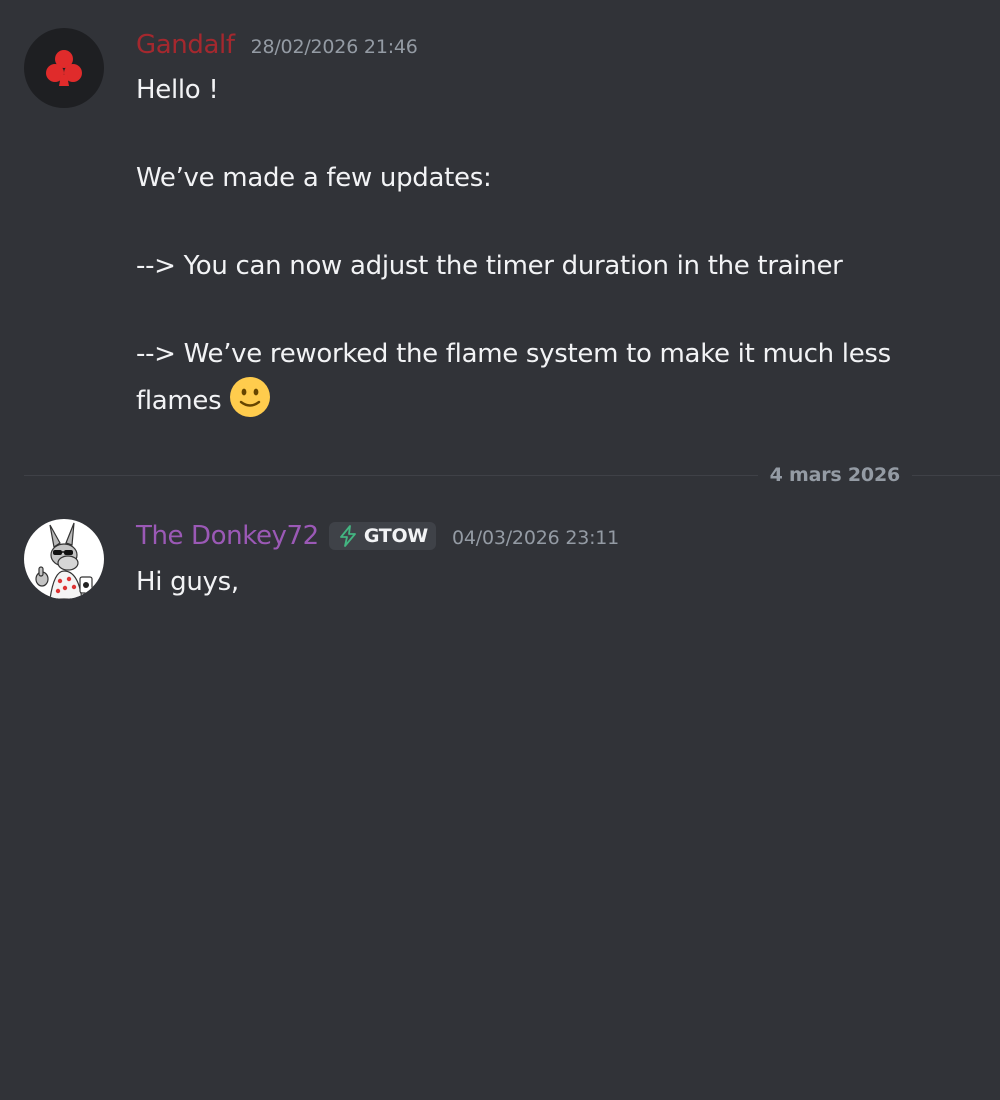  I want to click on message-line: Hello !, so click(177, 90).